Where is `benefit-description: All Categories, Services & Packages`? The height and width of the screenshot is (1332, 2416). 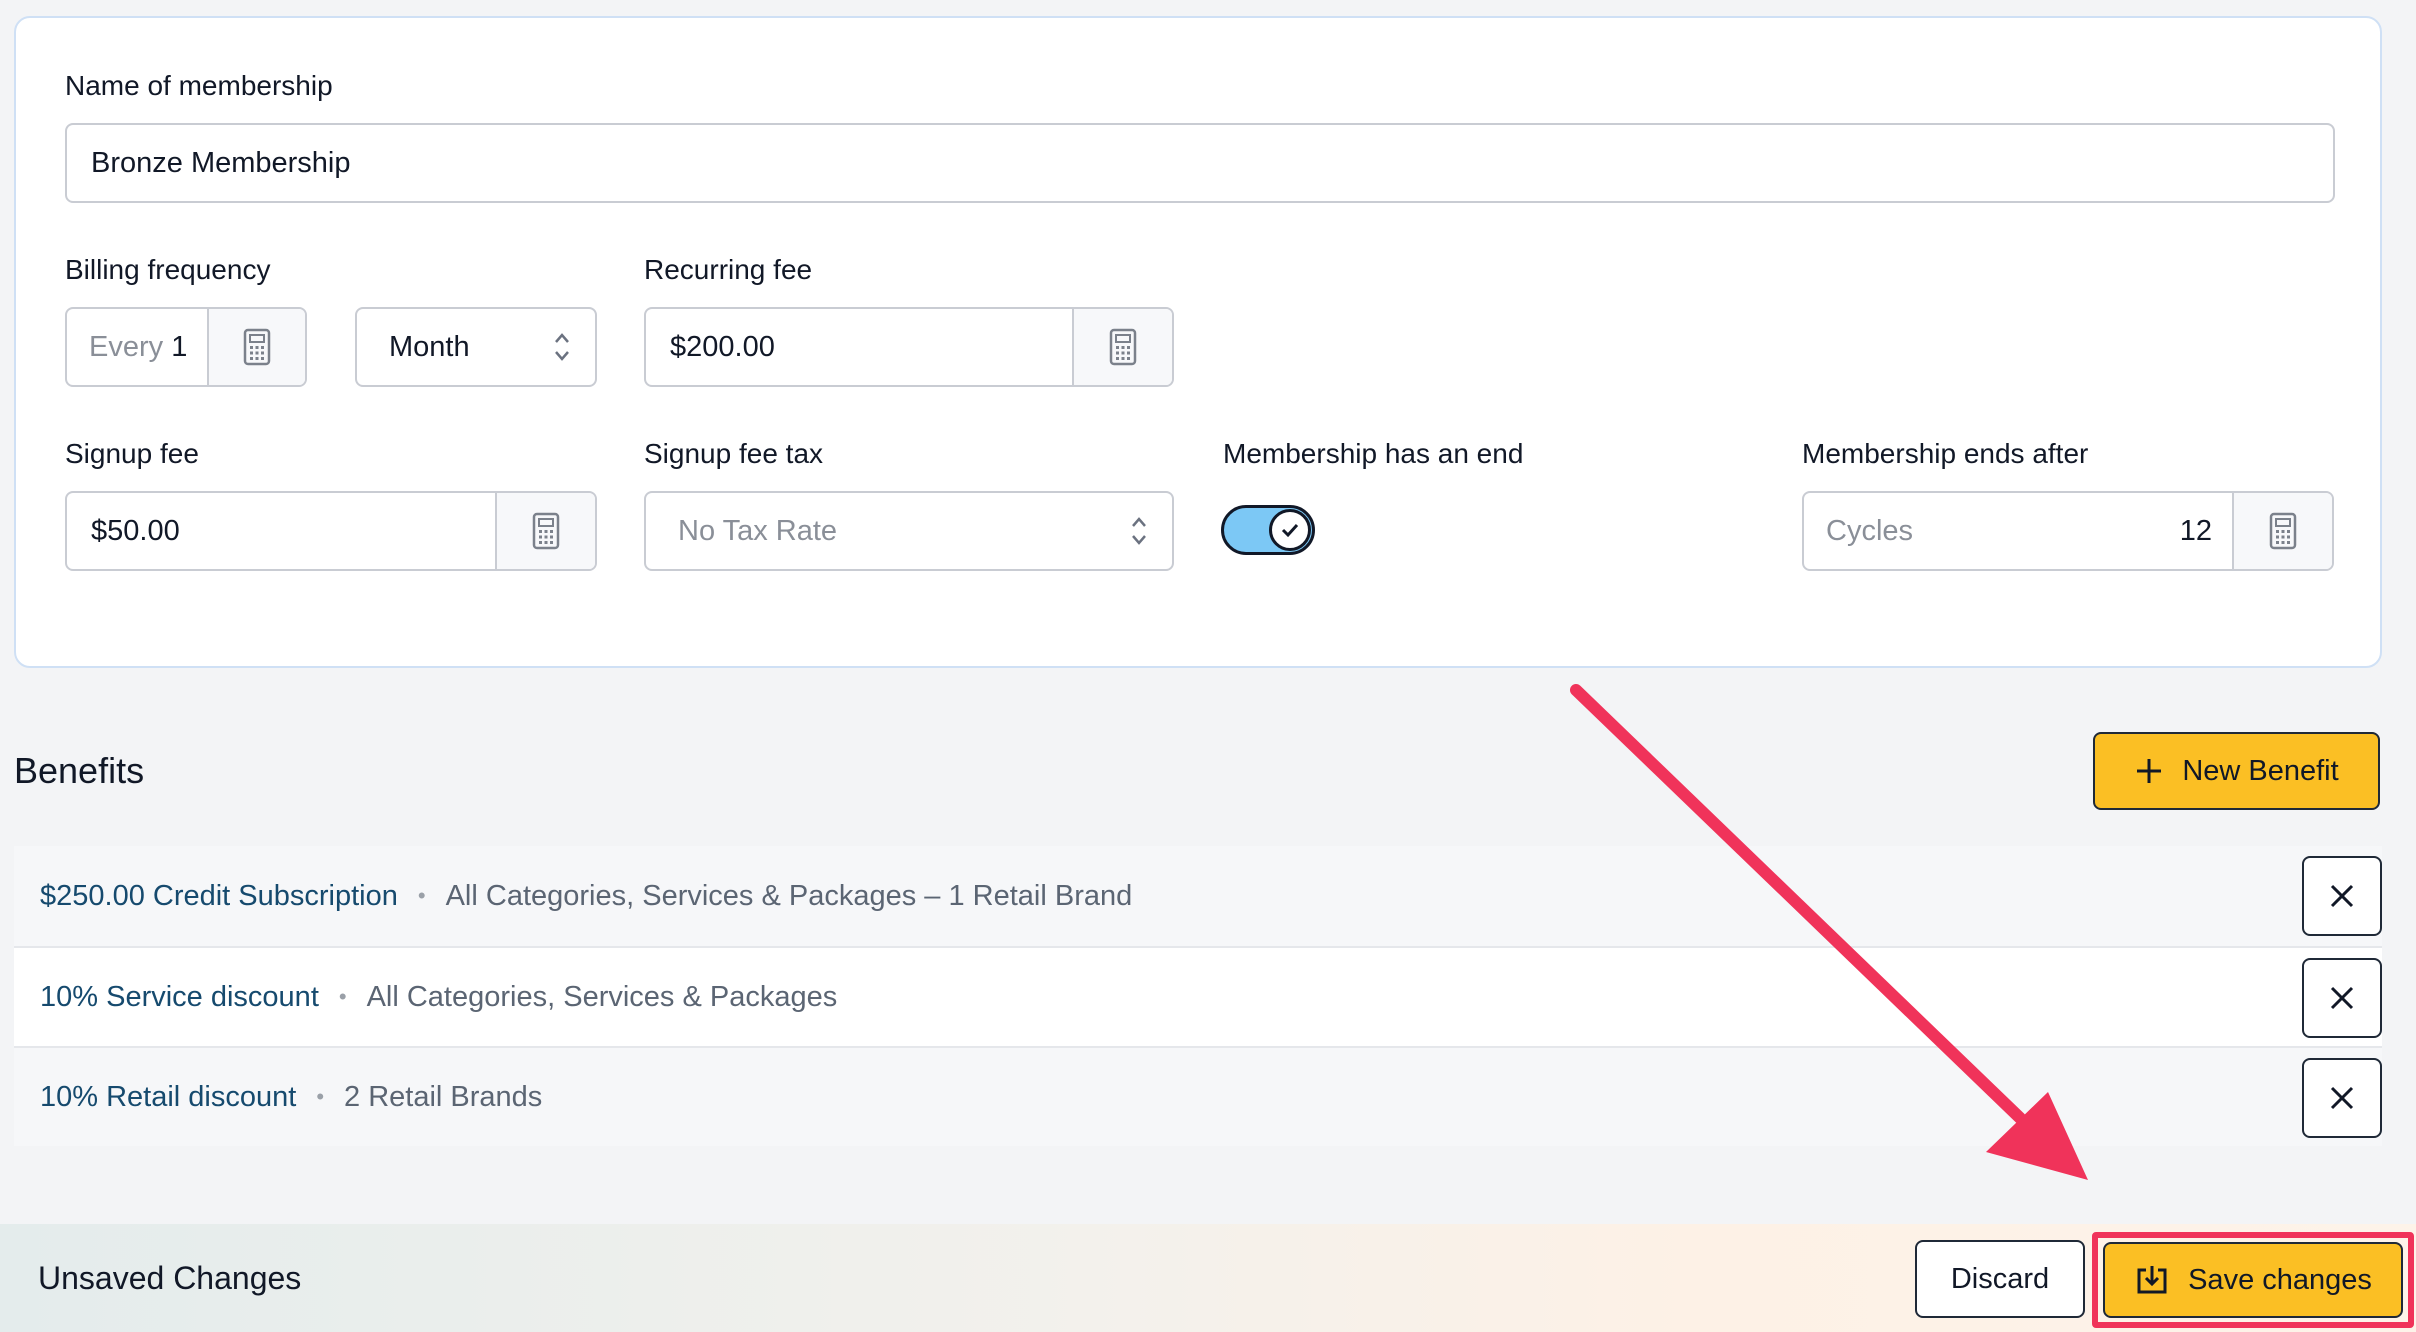 benefit-description: All Categories, Services & Packages is located at coordinates (602, 996).